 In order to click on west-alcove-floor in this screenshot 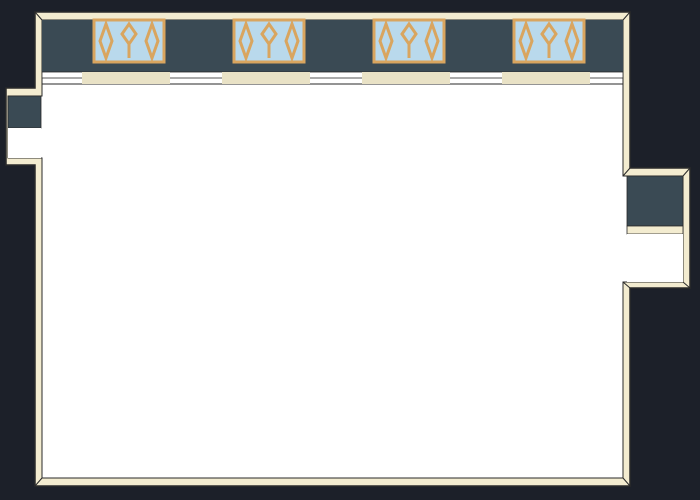, I will do `click(24, 143)`.